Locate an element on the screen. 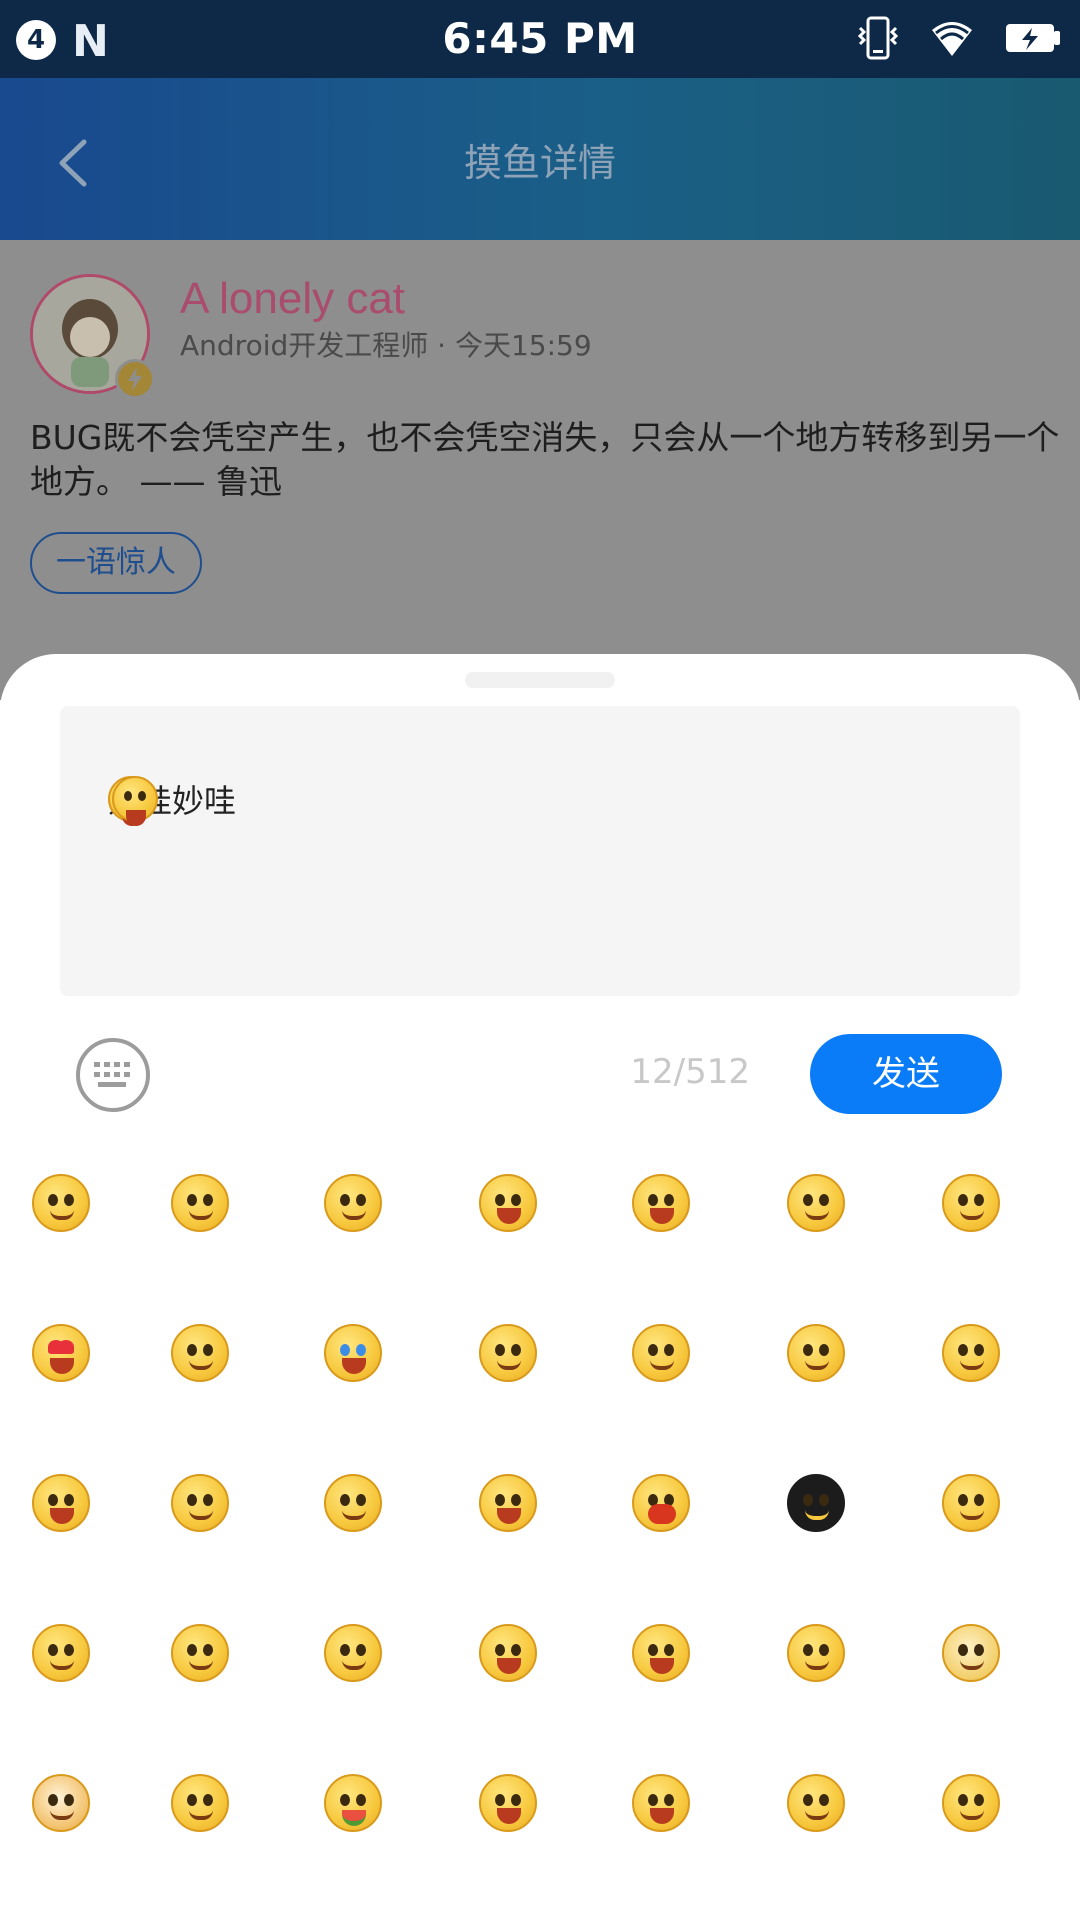  smile-emoji-icon is located at coordinates (61, 1203).